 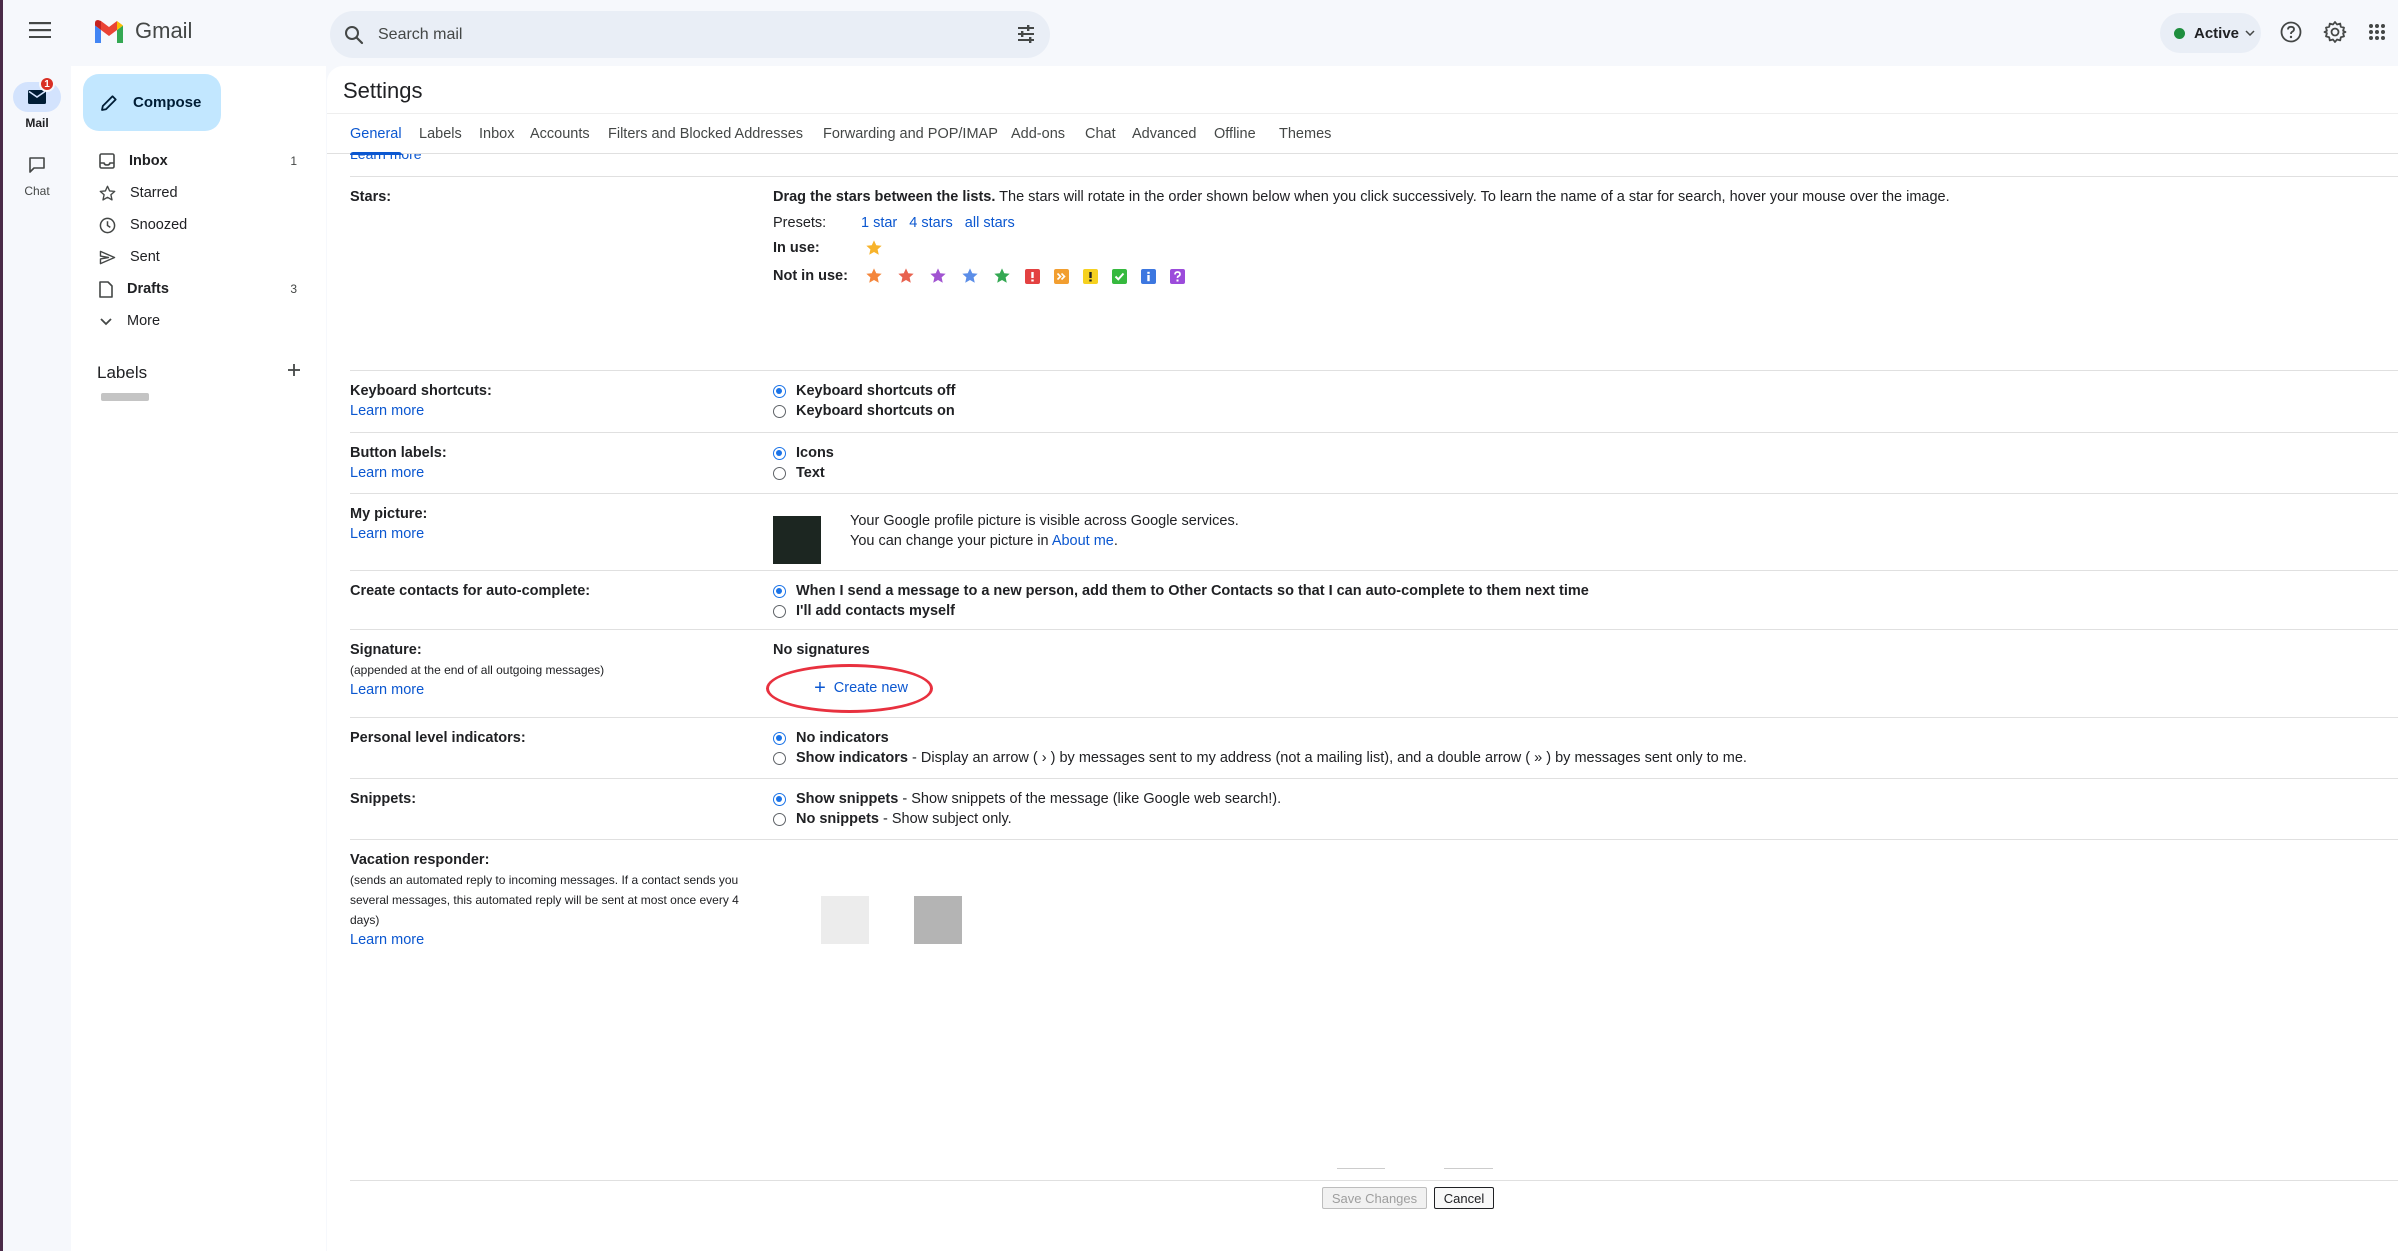 I want to click on tab-filters: Filters and Blocked Addresses, so click(x=705, y=134).